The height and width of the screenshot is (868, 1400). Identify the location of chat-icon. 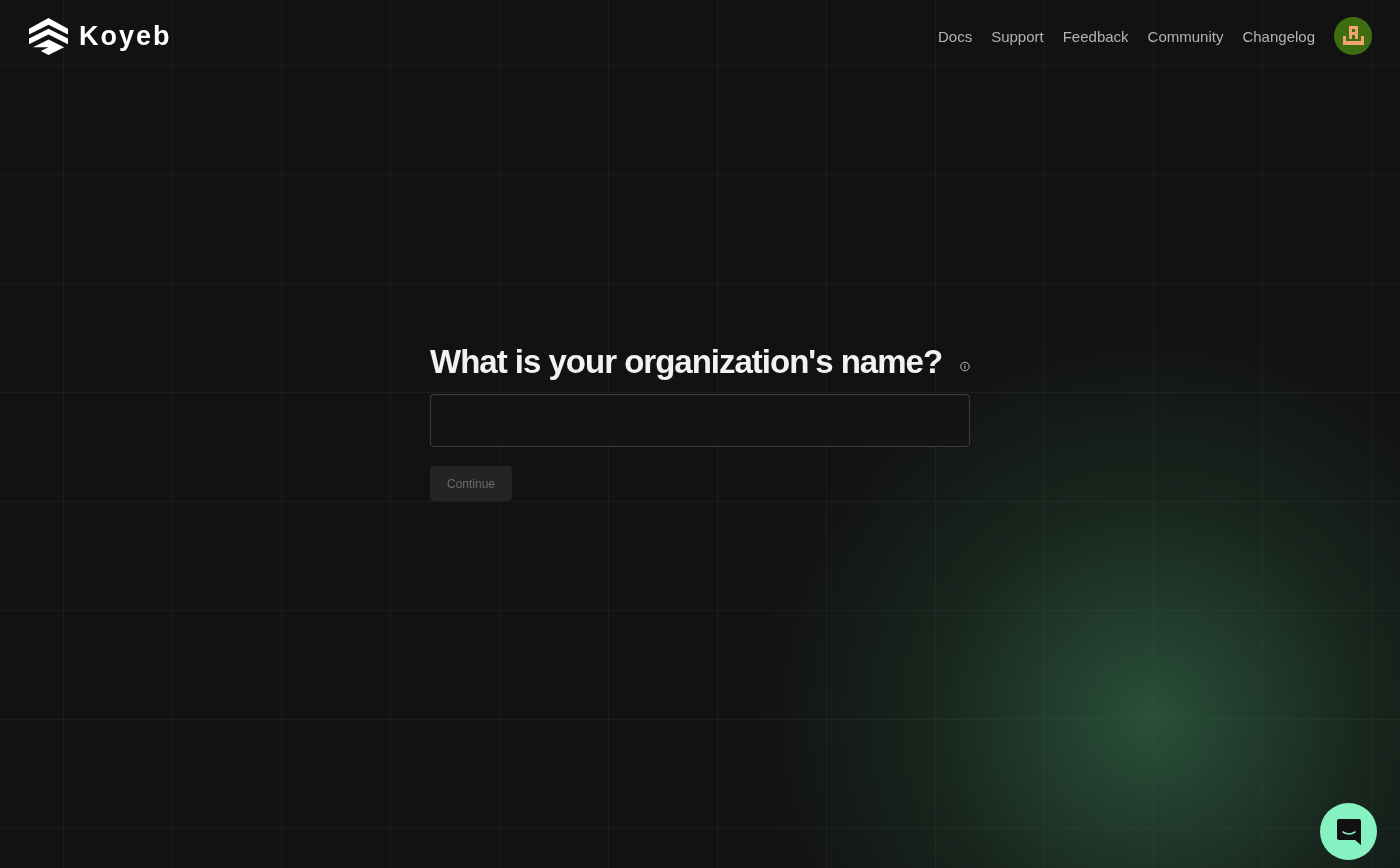
(1348, 831).